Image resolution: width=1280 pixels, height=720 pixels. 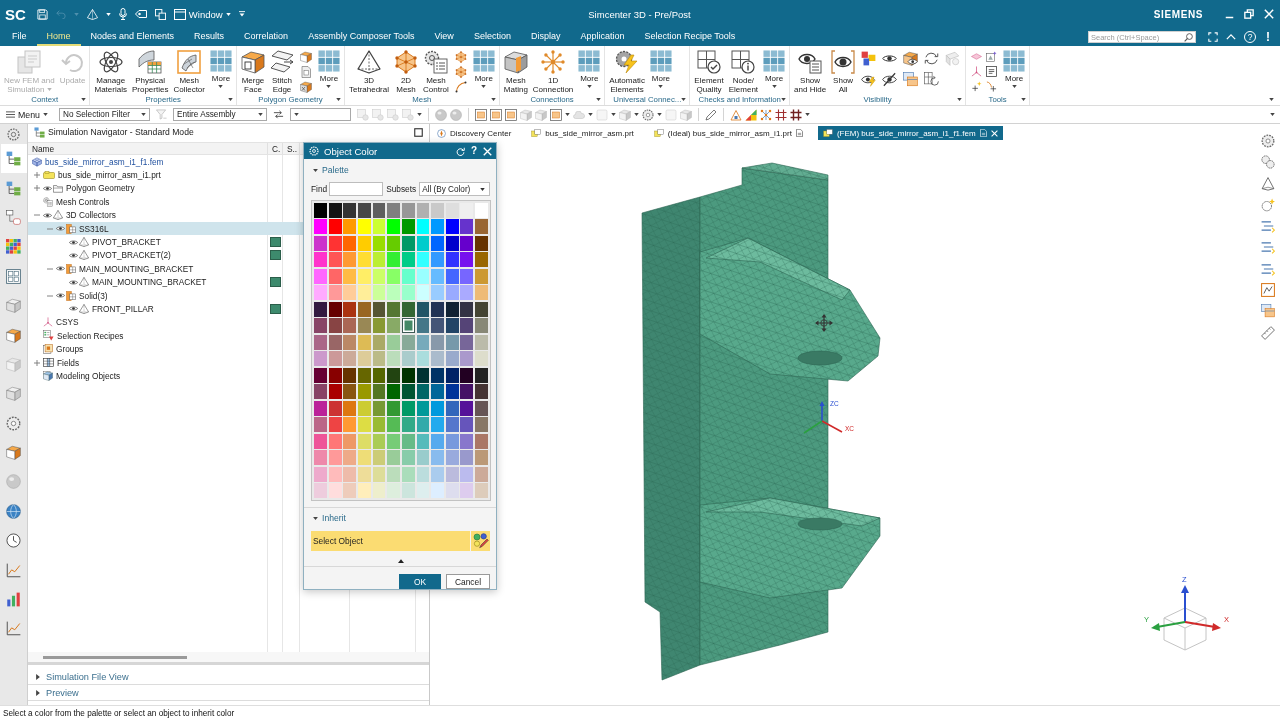 I want to click on tetrahedron-icon, so click(x=92, y=14).